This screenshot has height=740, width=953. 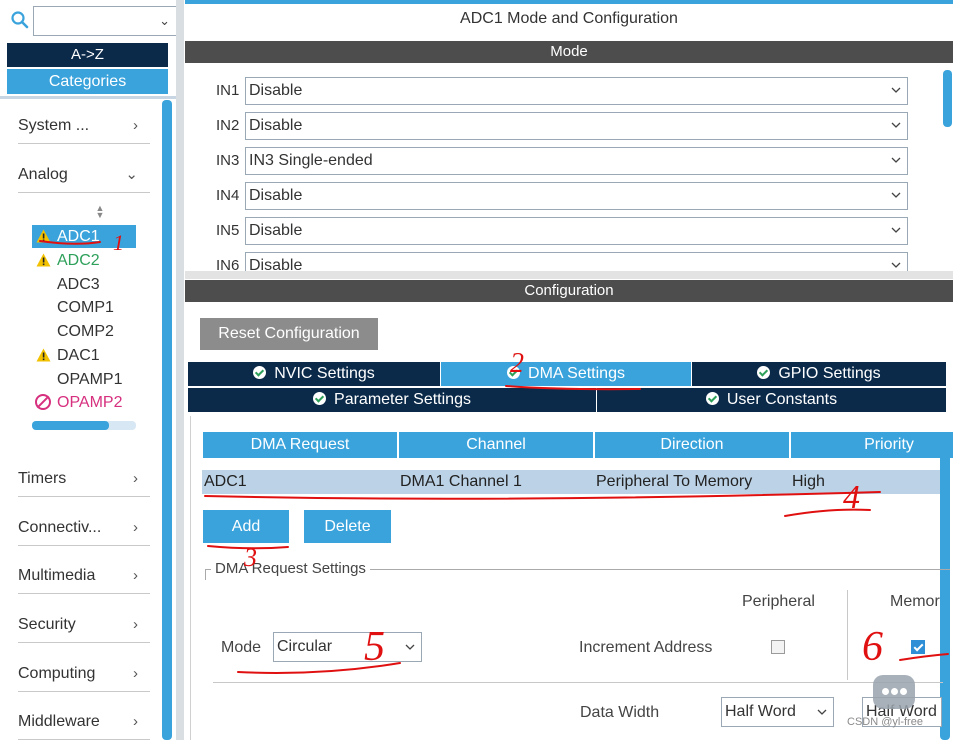 I want to click on select-value: IN3 Single-ended, so click(x=311, y=160).